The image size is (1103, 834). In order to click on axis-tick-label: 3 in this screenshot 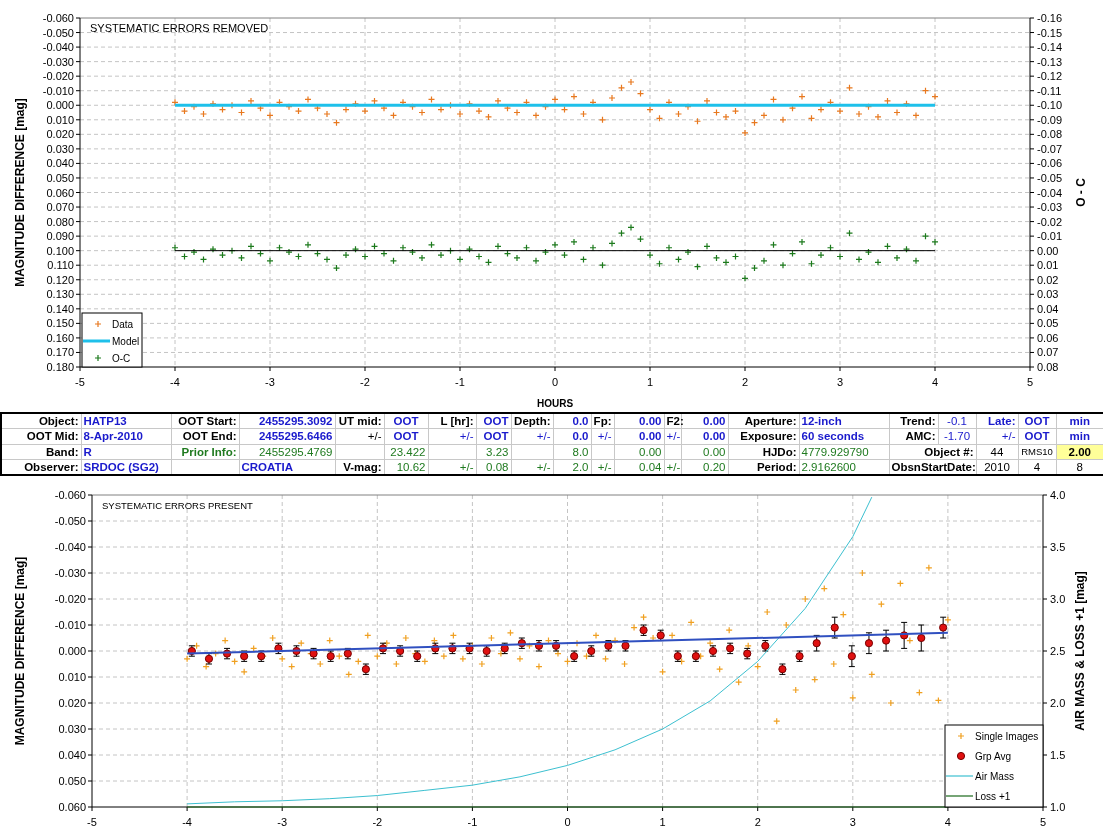, I will do `click(852, 822)`.